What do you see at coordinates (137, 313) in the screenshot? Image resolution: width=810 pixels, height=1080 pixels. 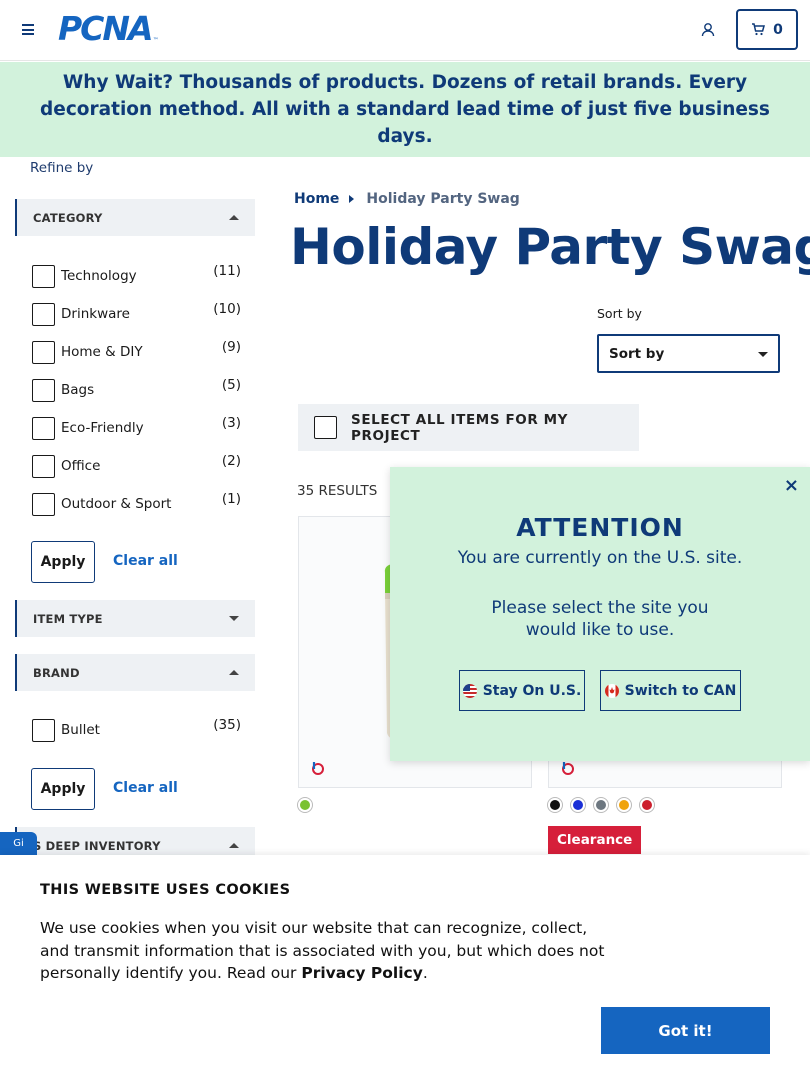 I see `facet-option-drinkware: Drinkware (10)` at bounding box center [137, 313].